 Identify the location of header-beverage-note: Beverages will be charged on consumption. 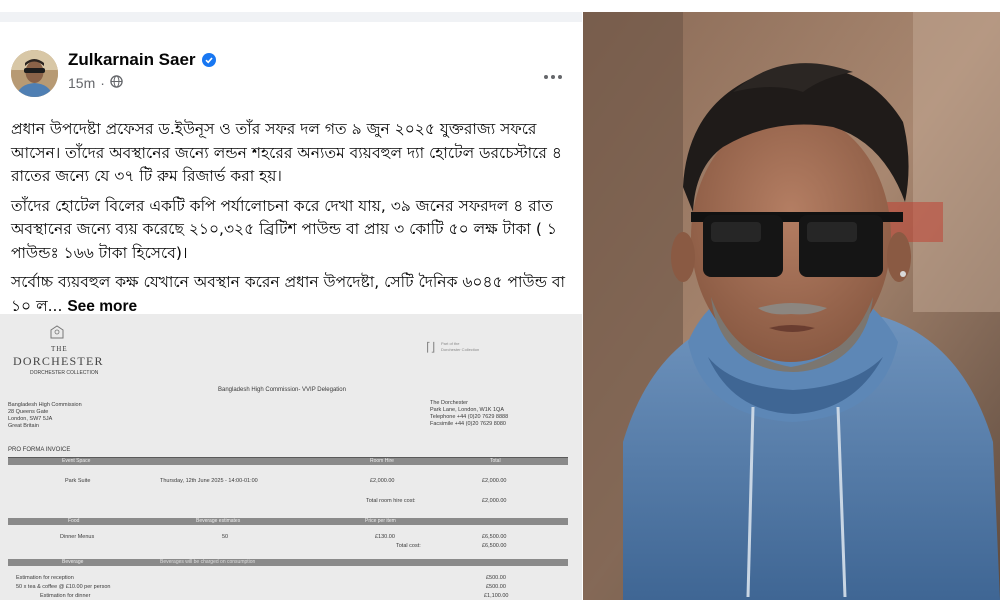
(208, 562).